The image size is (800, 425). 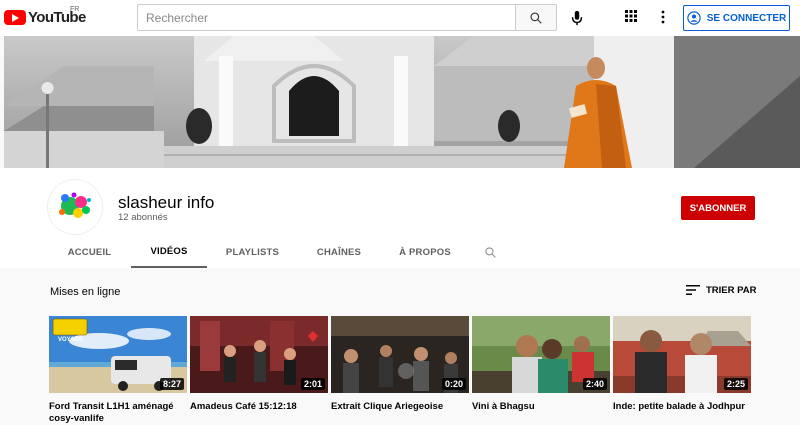 What do you see at coordinates (682, 354) in the screenshot?
I see `video-thumbnail: 2:25` at bounding box center [682, 354].